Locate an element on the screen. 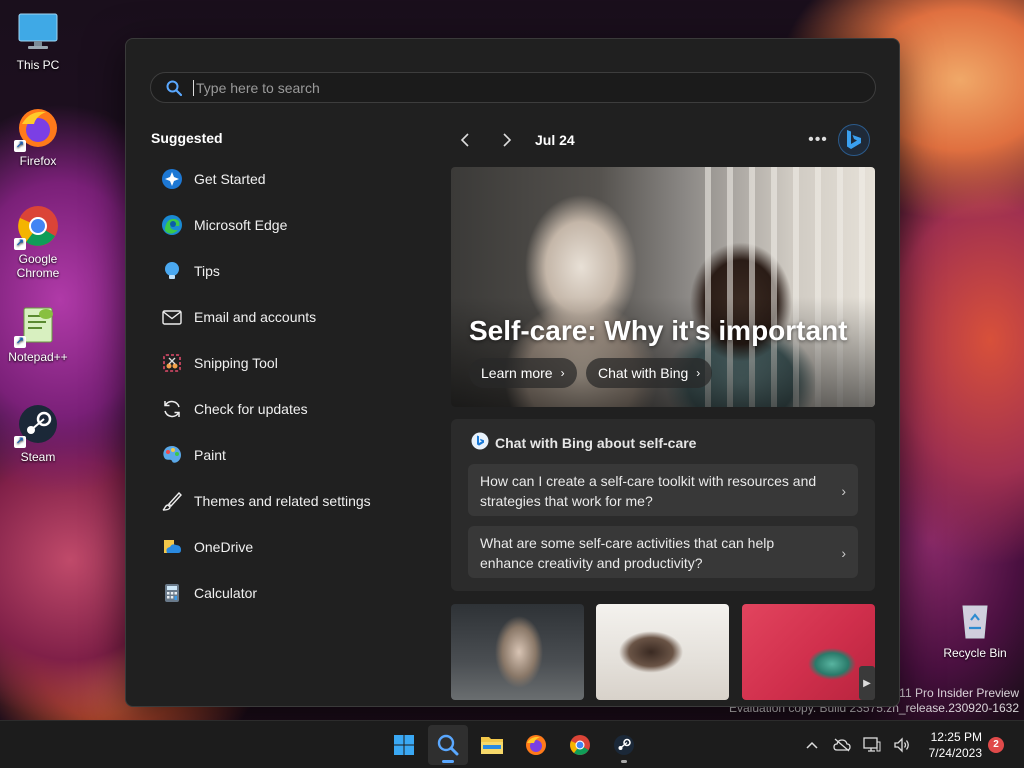 Image resolution: width=1024 pixels, height=768 pixels. start-button is located at coordinates (404, 745).